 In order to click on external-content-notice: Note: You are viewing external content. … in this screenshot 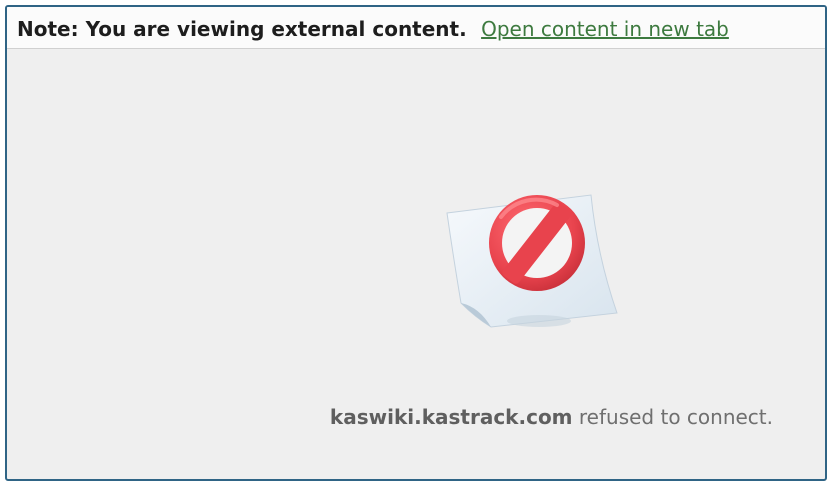, I will do `click(416, 28)`.